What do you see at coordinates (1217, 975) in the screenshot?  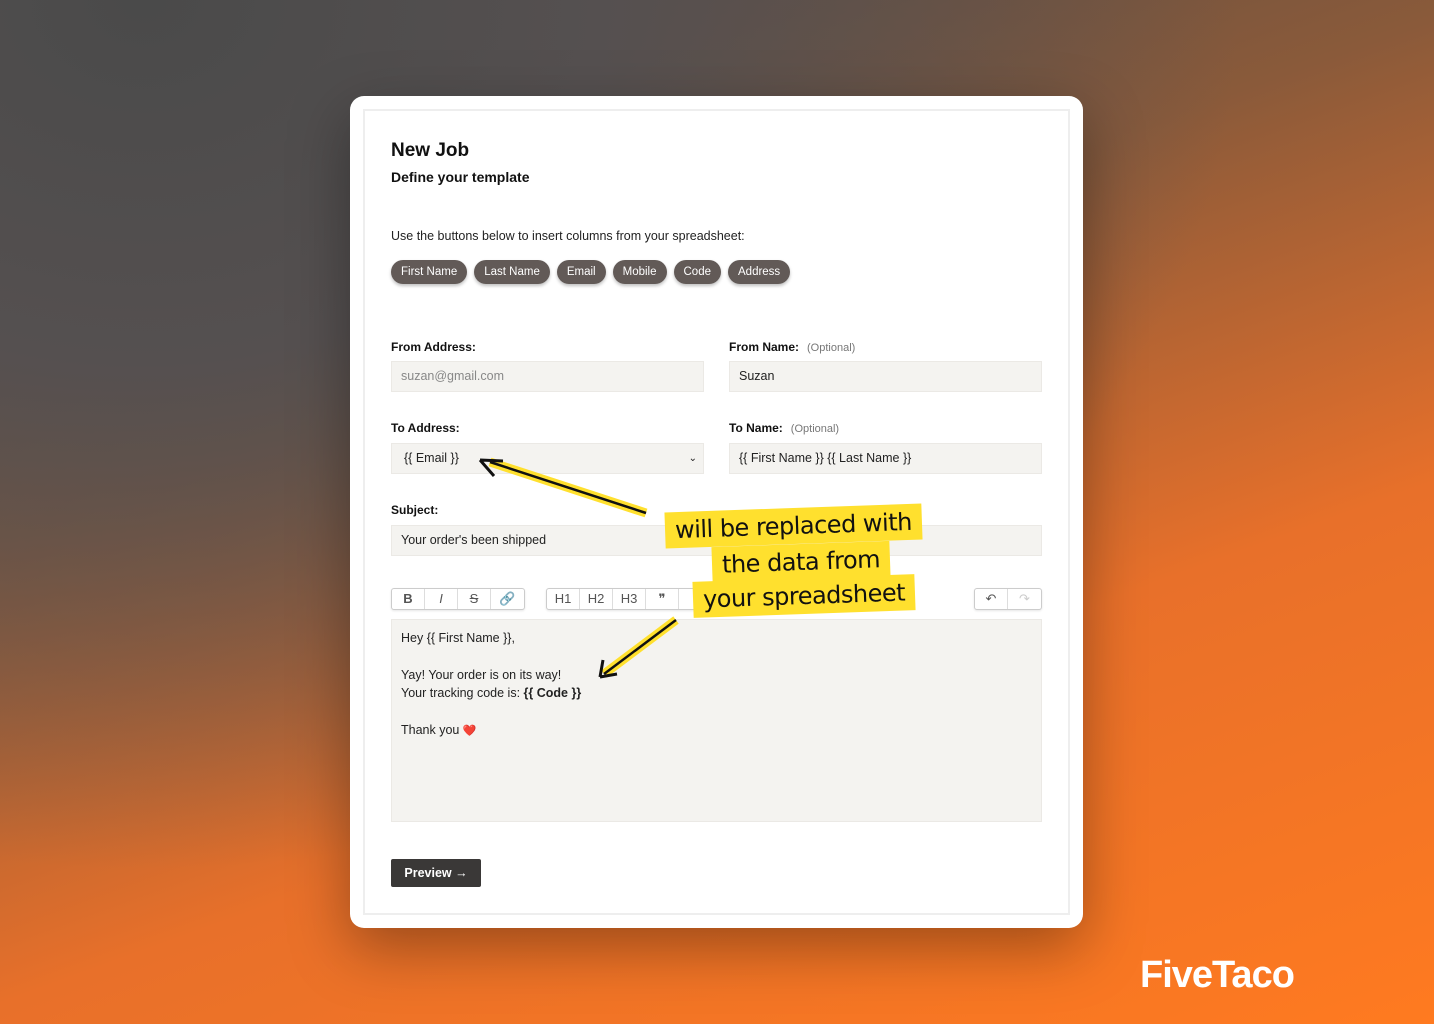 I see `fivetaco-logo: FiveTaco` at bounding box center [1217, 975].